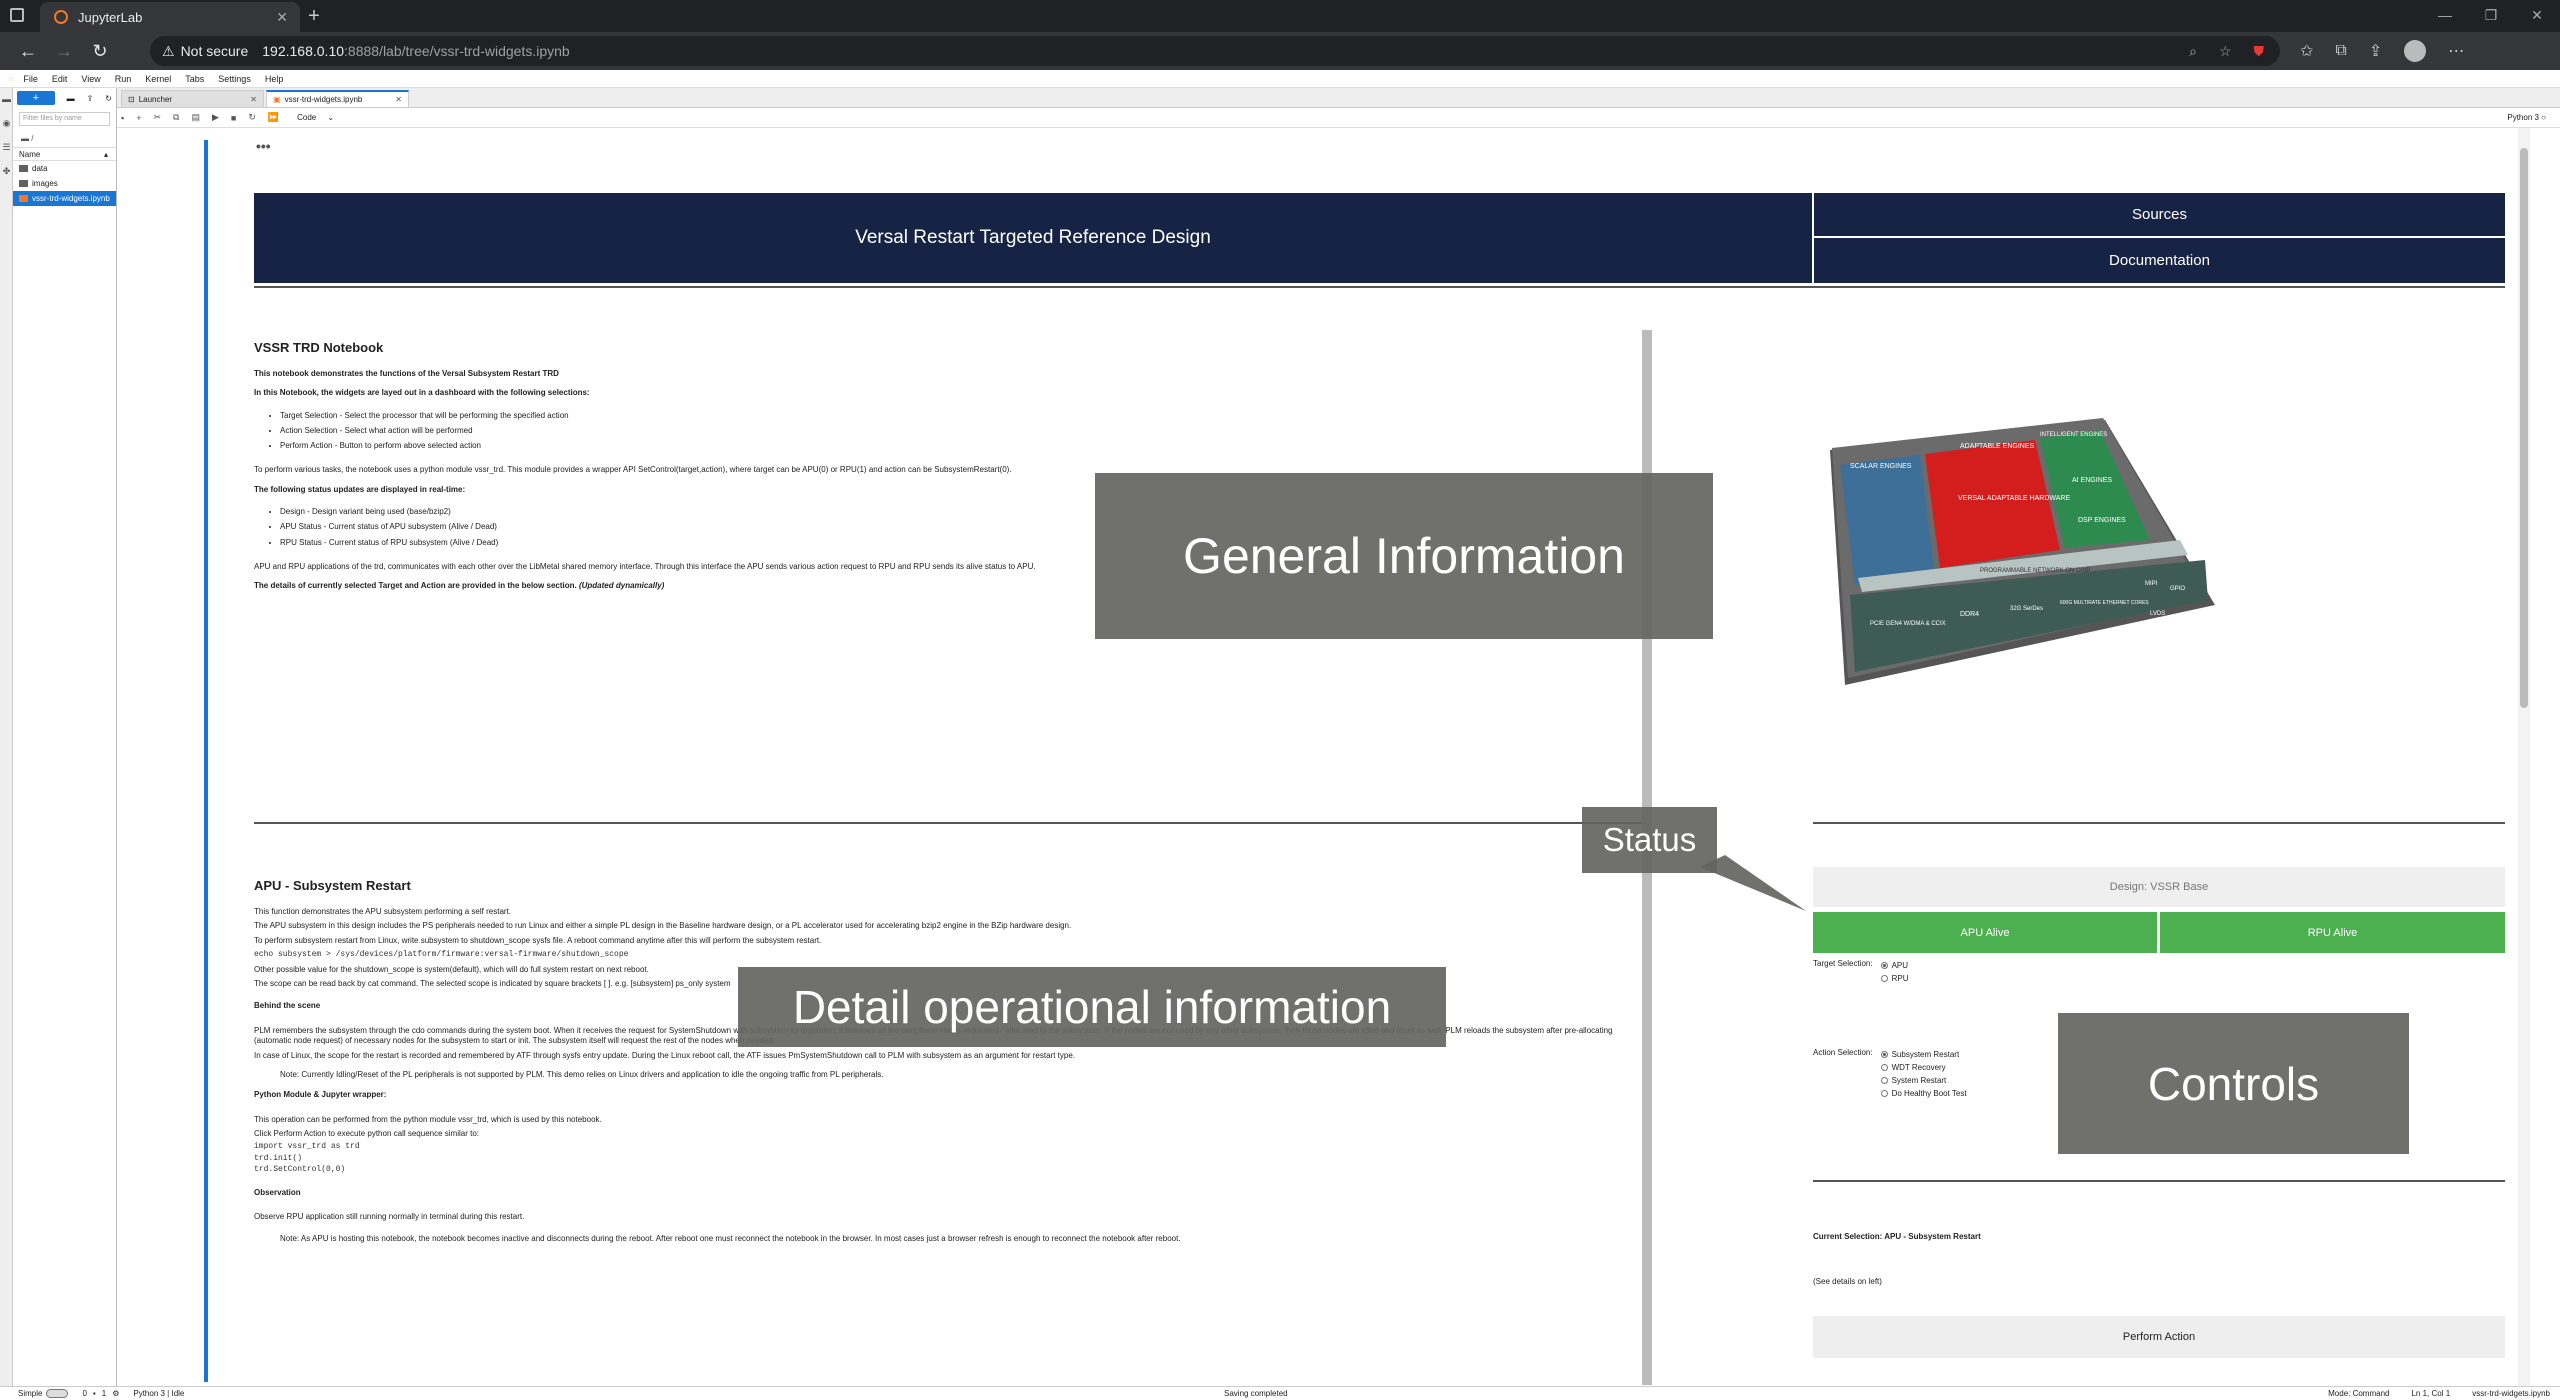 The image size is (2560, 1400). I want to click on running-icon: ◉, so click(6, 127).